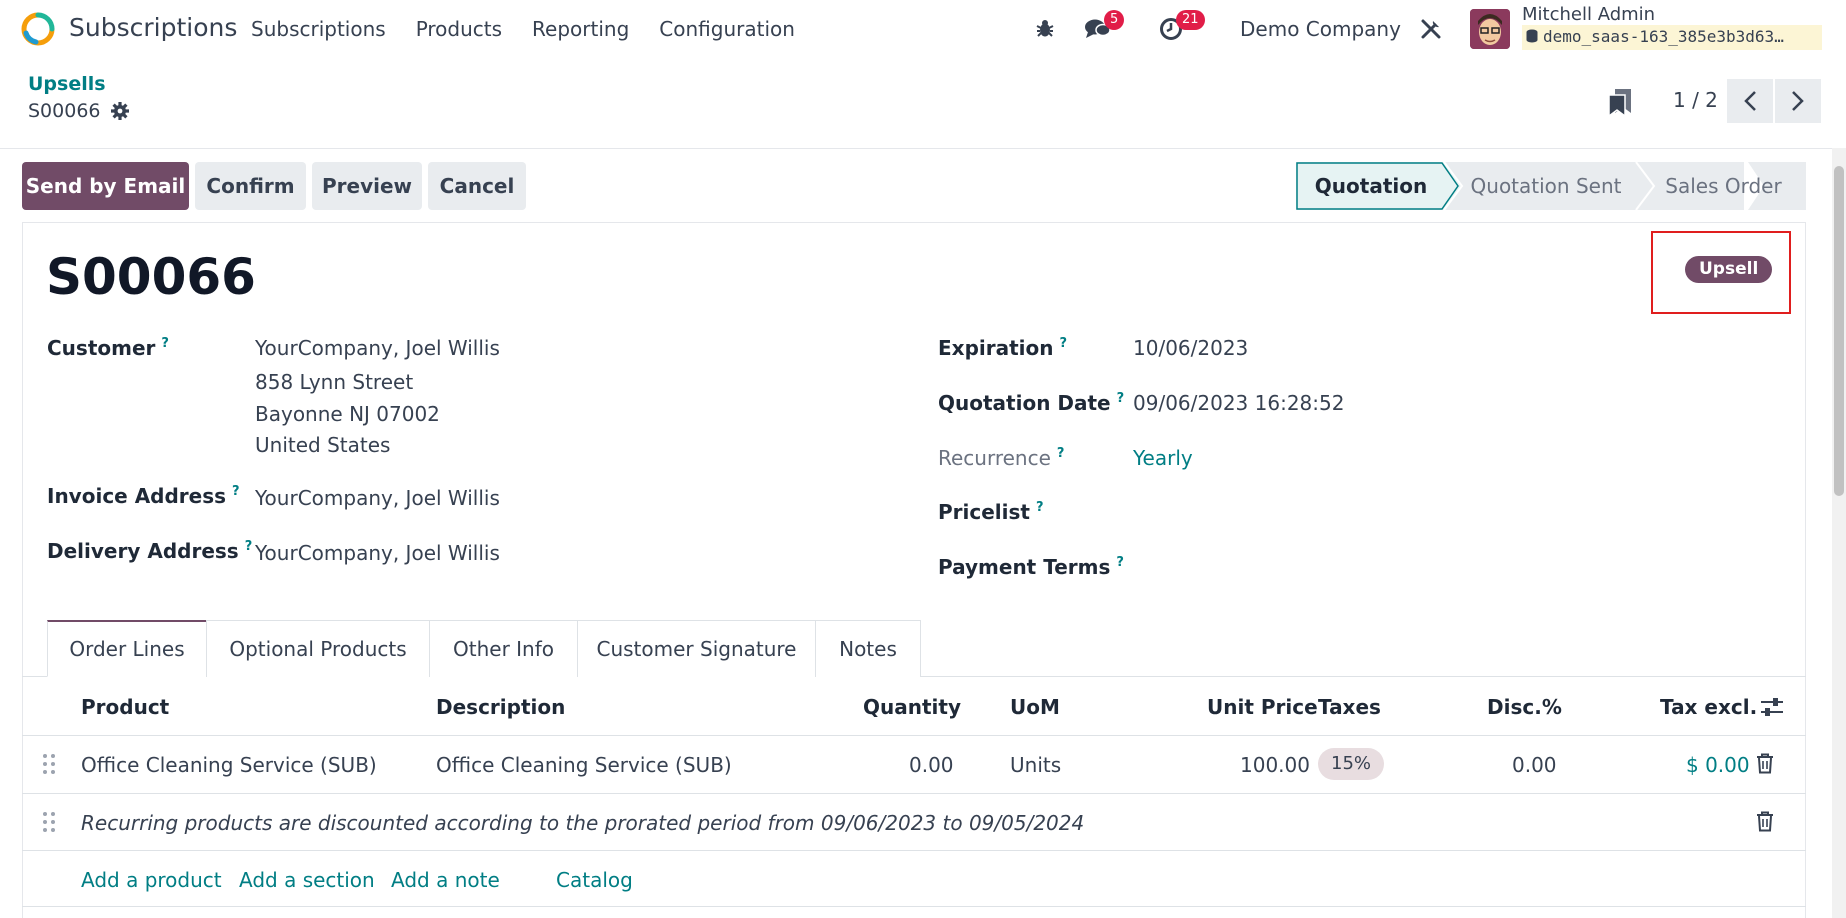 The image size is (1846, 918). Describe the element at coordinates (1163, 458) in the screenshot. I see `recurrence-field: Yearly` at that location.